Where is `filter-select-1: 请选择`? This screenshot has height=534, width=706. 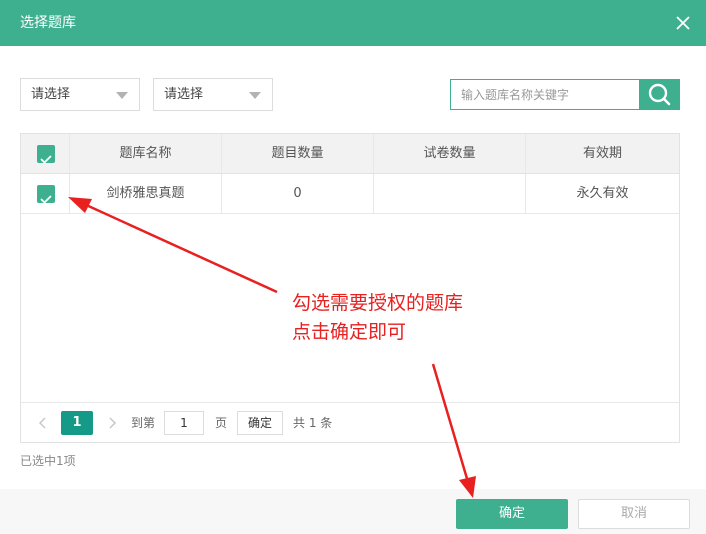
filter-select-1: 请选择 is located at coordinates (80, 94).